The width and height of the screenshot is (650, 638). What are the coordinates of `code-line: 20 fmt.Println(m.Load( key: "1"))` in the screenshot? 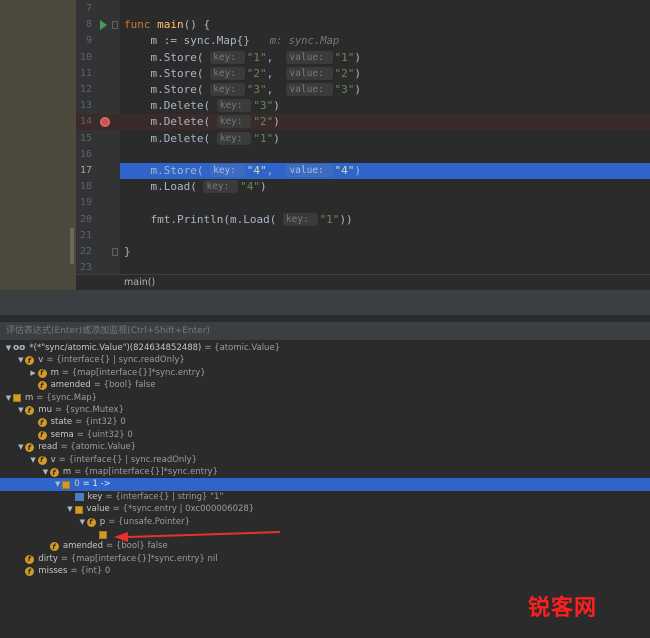 It's located at (363, 220).